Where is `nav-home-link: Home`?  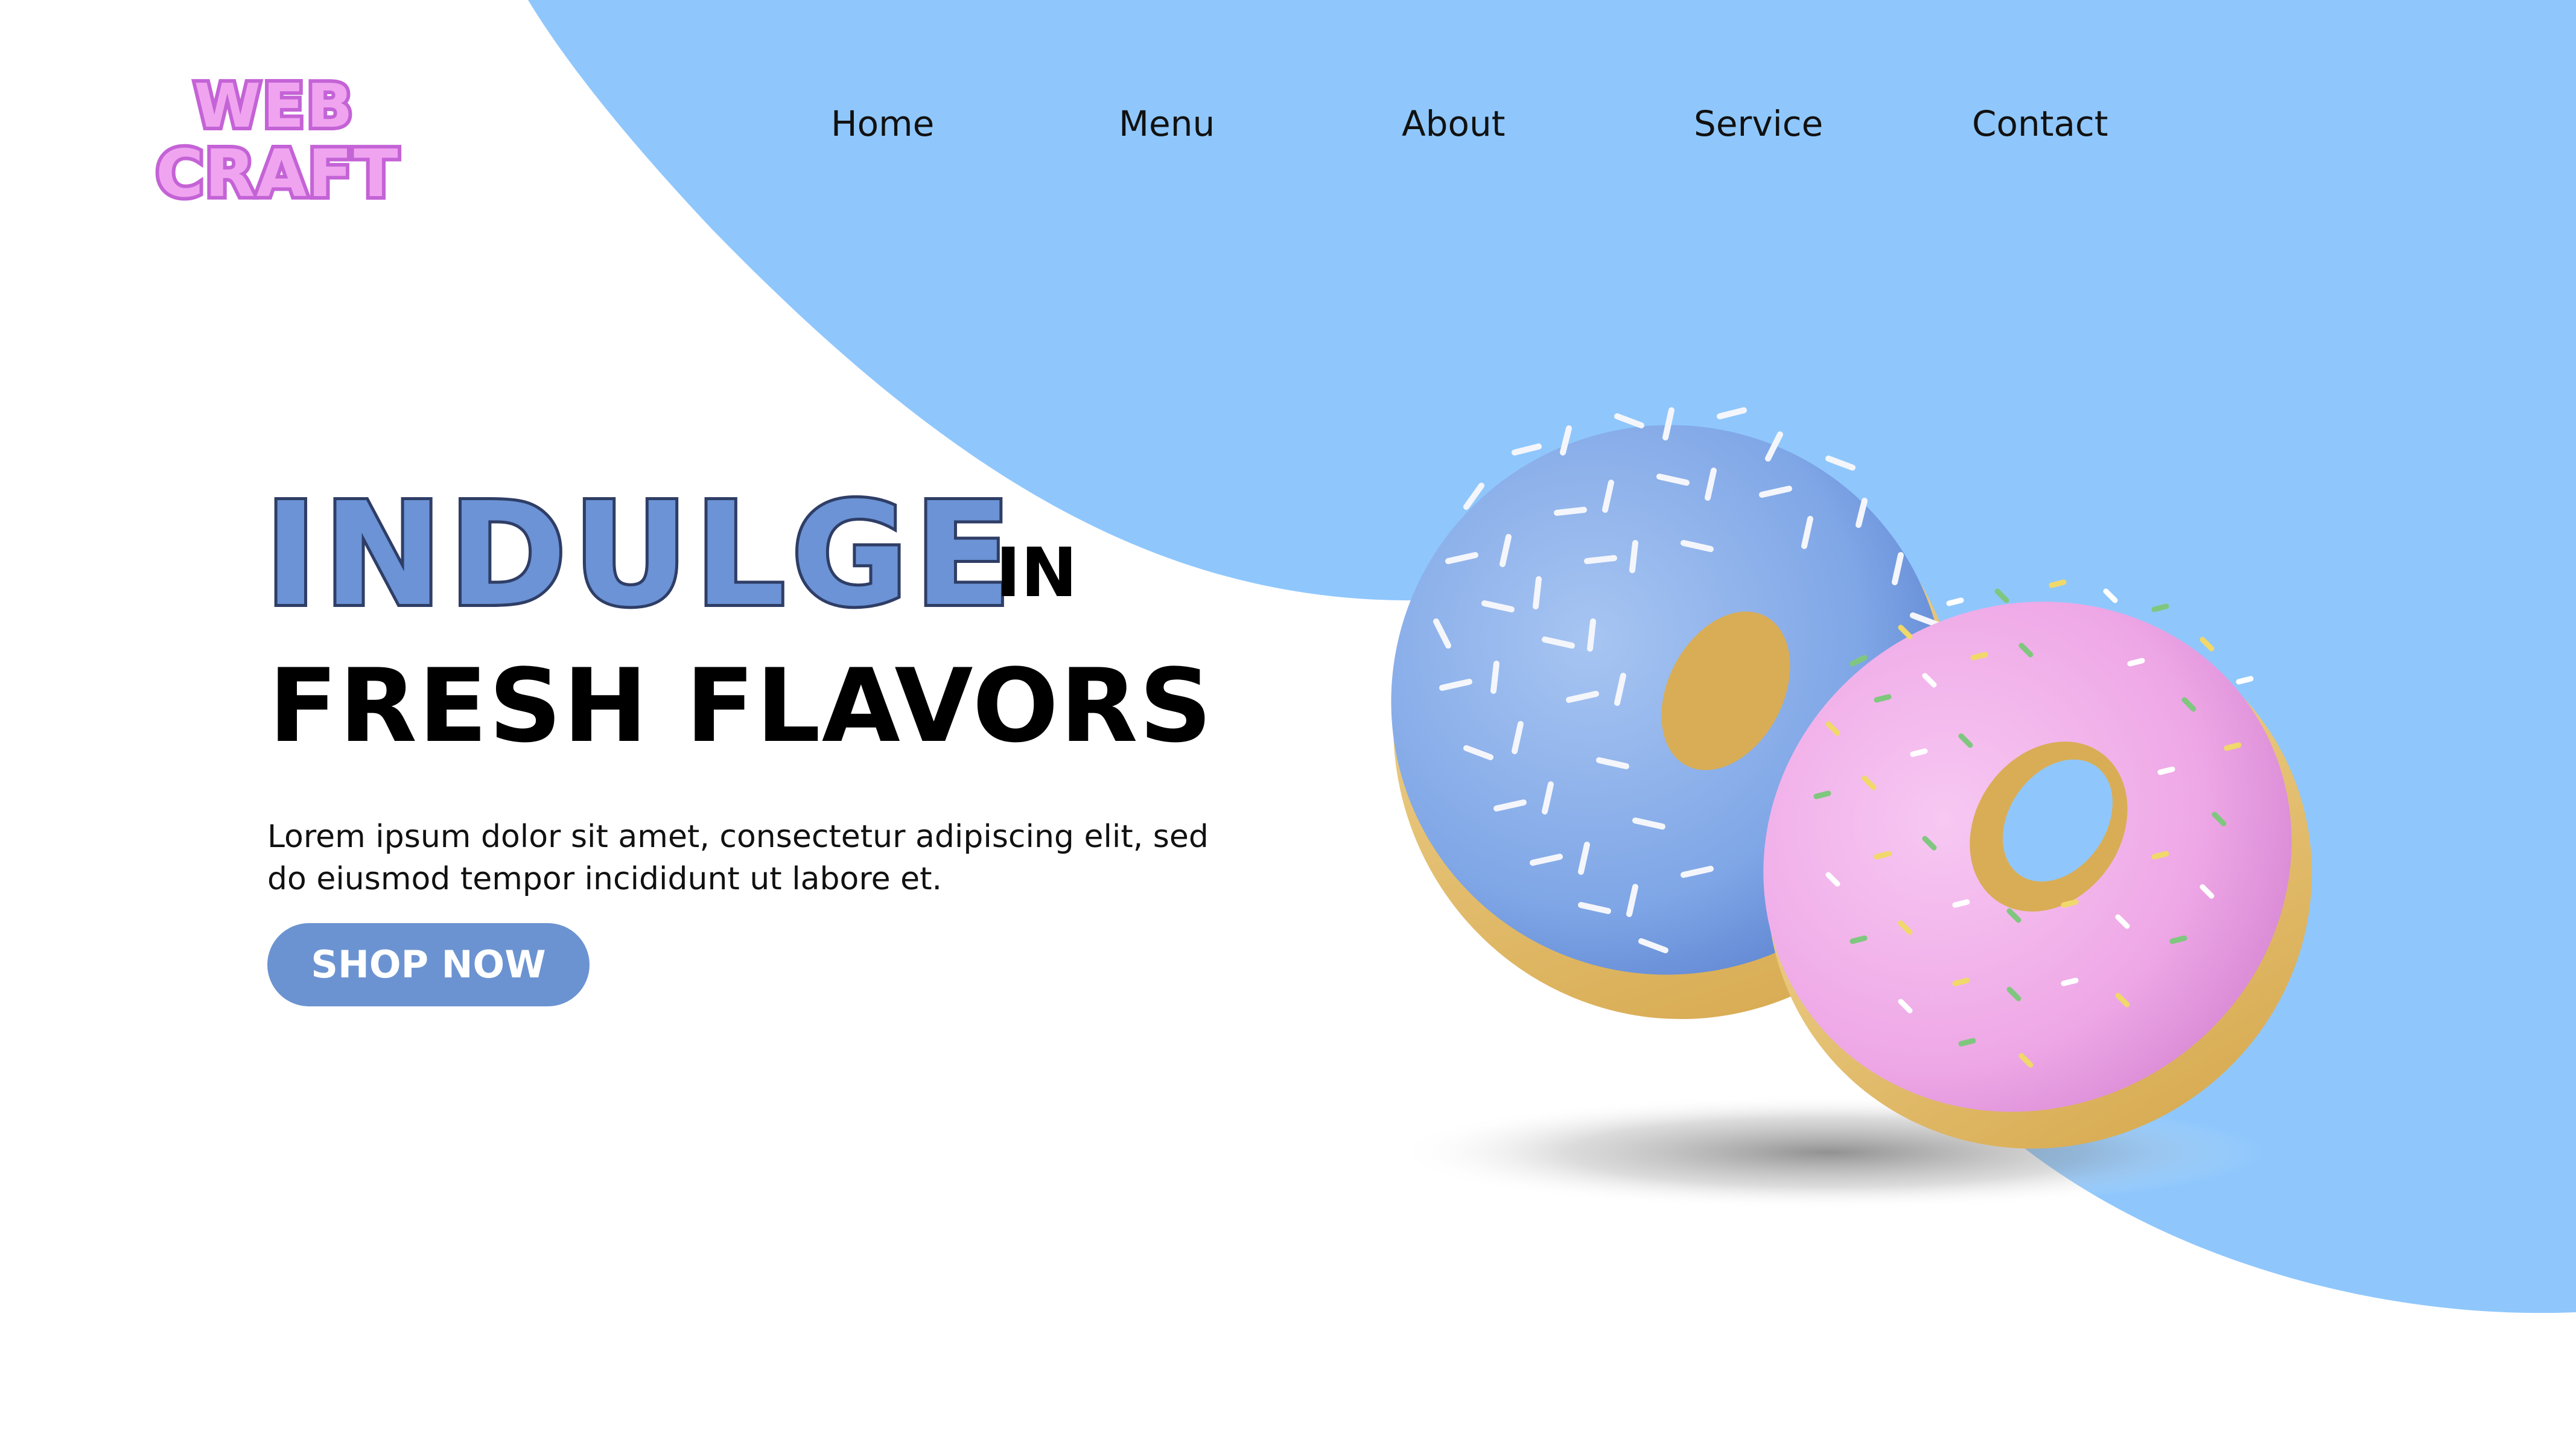
nav-home-link: Home is located at coordinates (883, 124).